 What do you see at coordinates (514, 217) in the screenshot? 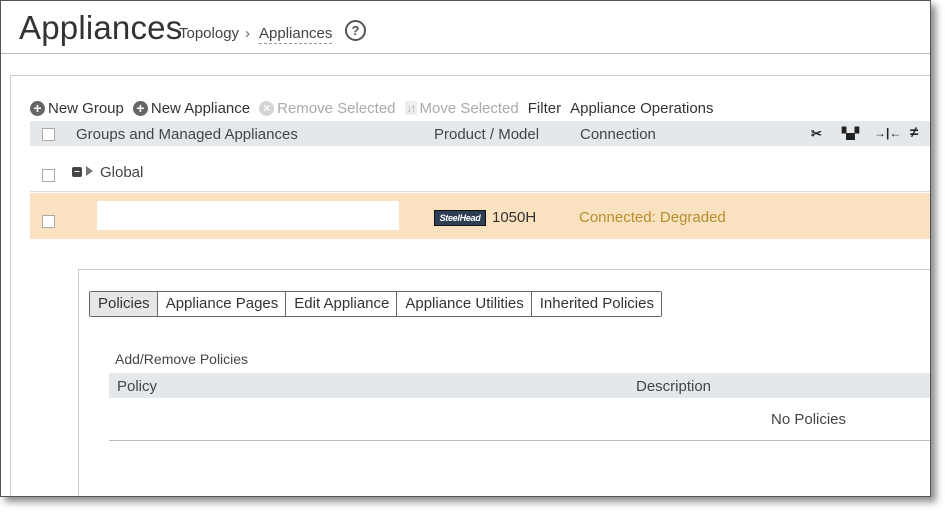
I see `appliance-model: 1050H` at bounding box center [514, 217].